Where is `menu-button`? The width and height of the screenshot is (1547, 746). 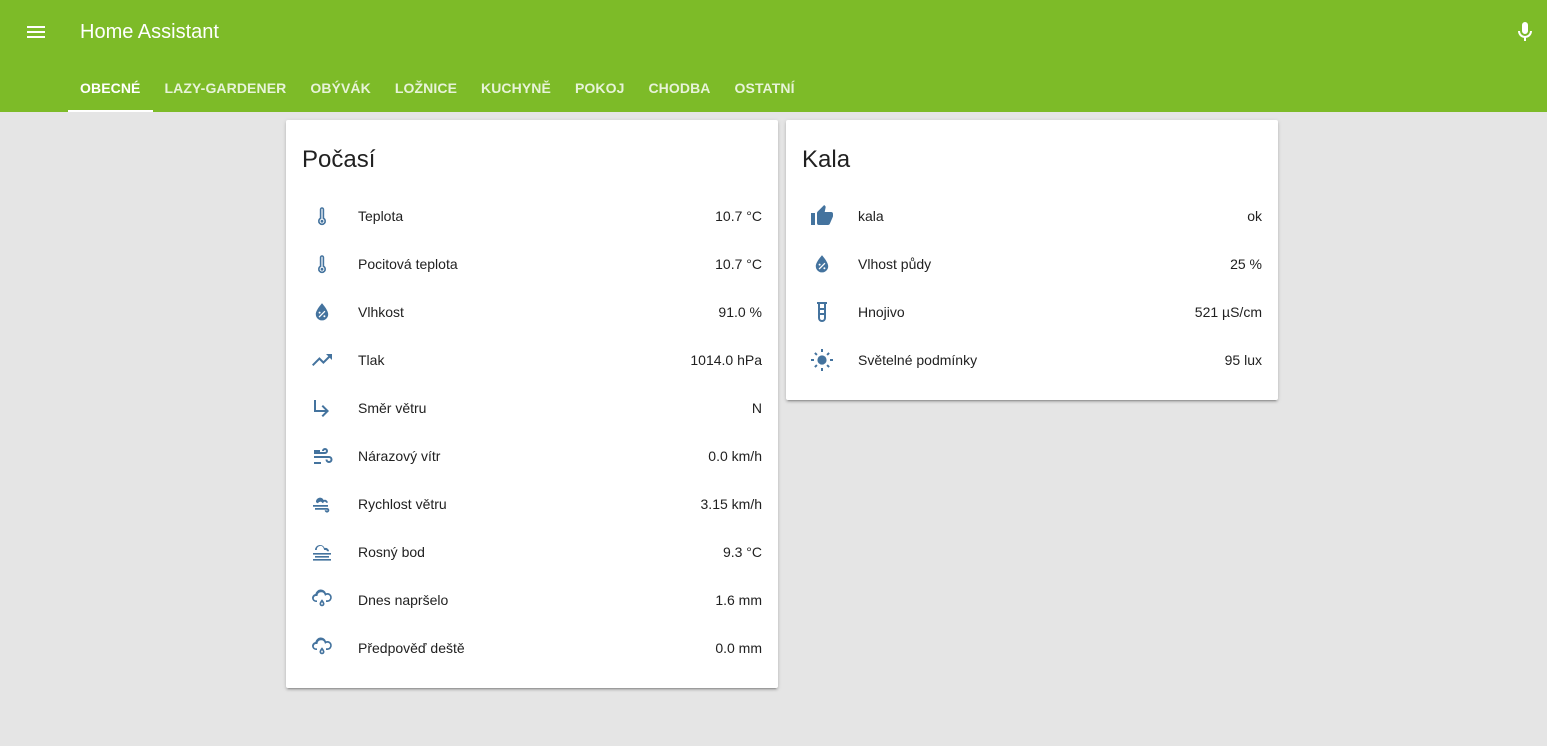 menu-button is located at coordinates (36, 32).